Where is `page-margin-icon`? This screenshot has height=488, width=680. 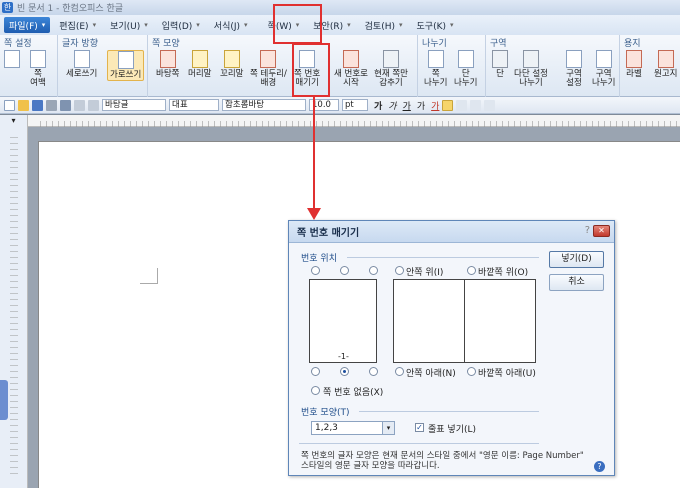
page-margin-icon is located at coordinates (12, 59).